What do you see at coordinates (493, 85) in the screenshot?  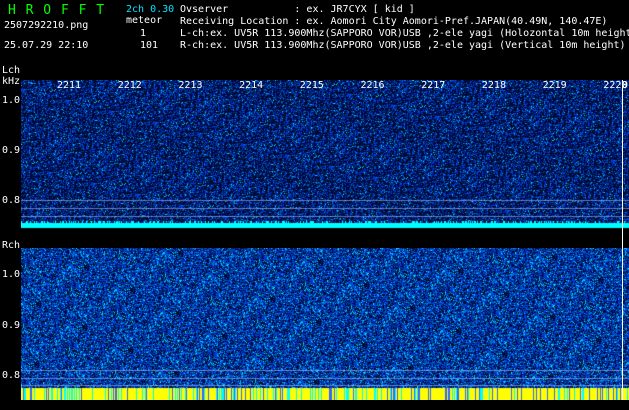 I see `time-label-2218: 2218` at bounding box center [493, 85].